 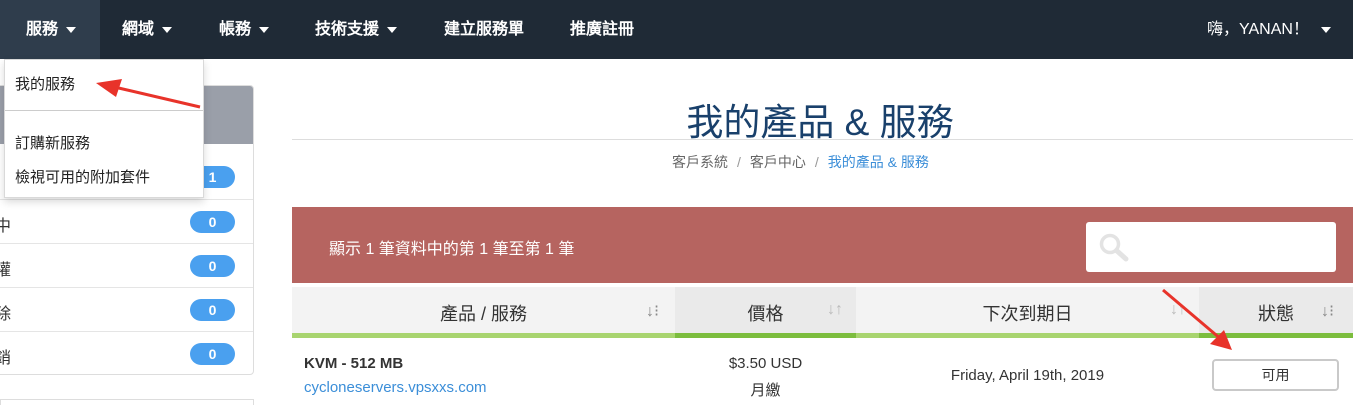 I want to click on column-header-label: 下次到期日, so click(x=1027, y=314).